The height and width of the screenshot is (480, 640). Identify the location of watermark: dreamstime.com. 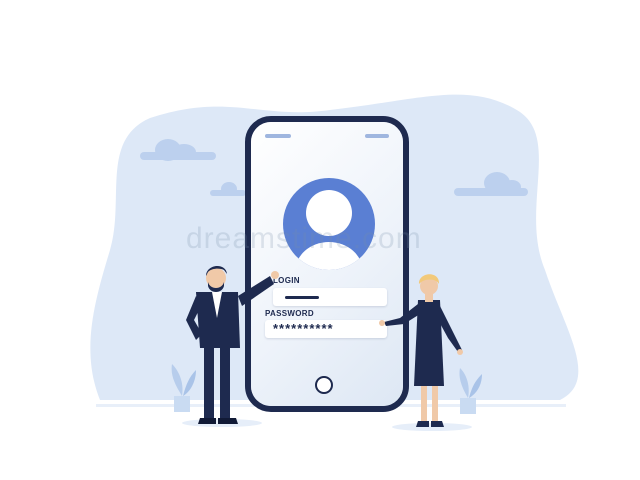
(304, 238).